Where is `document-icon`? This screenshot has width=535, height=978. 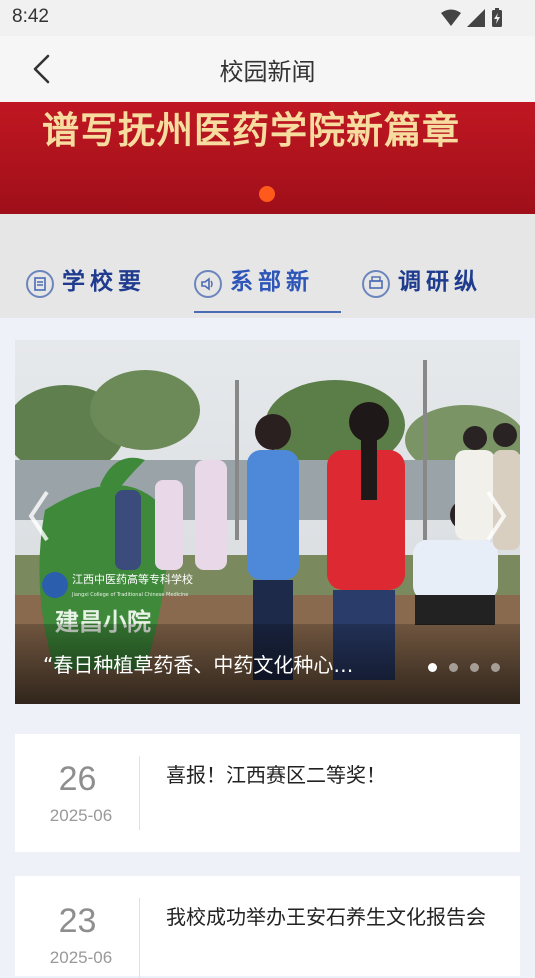 document-icon is located at coordinates (40, 284).